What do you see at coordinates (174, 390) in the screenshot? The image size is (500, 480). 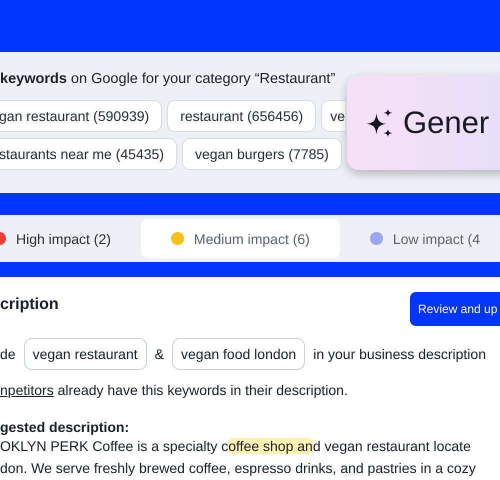 I see `competitors-text: npetitors already have this keywords in their description.` at bounding box center [174, 390].